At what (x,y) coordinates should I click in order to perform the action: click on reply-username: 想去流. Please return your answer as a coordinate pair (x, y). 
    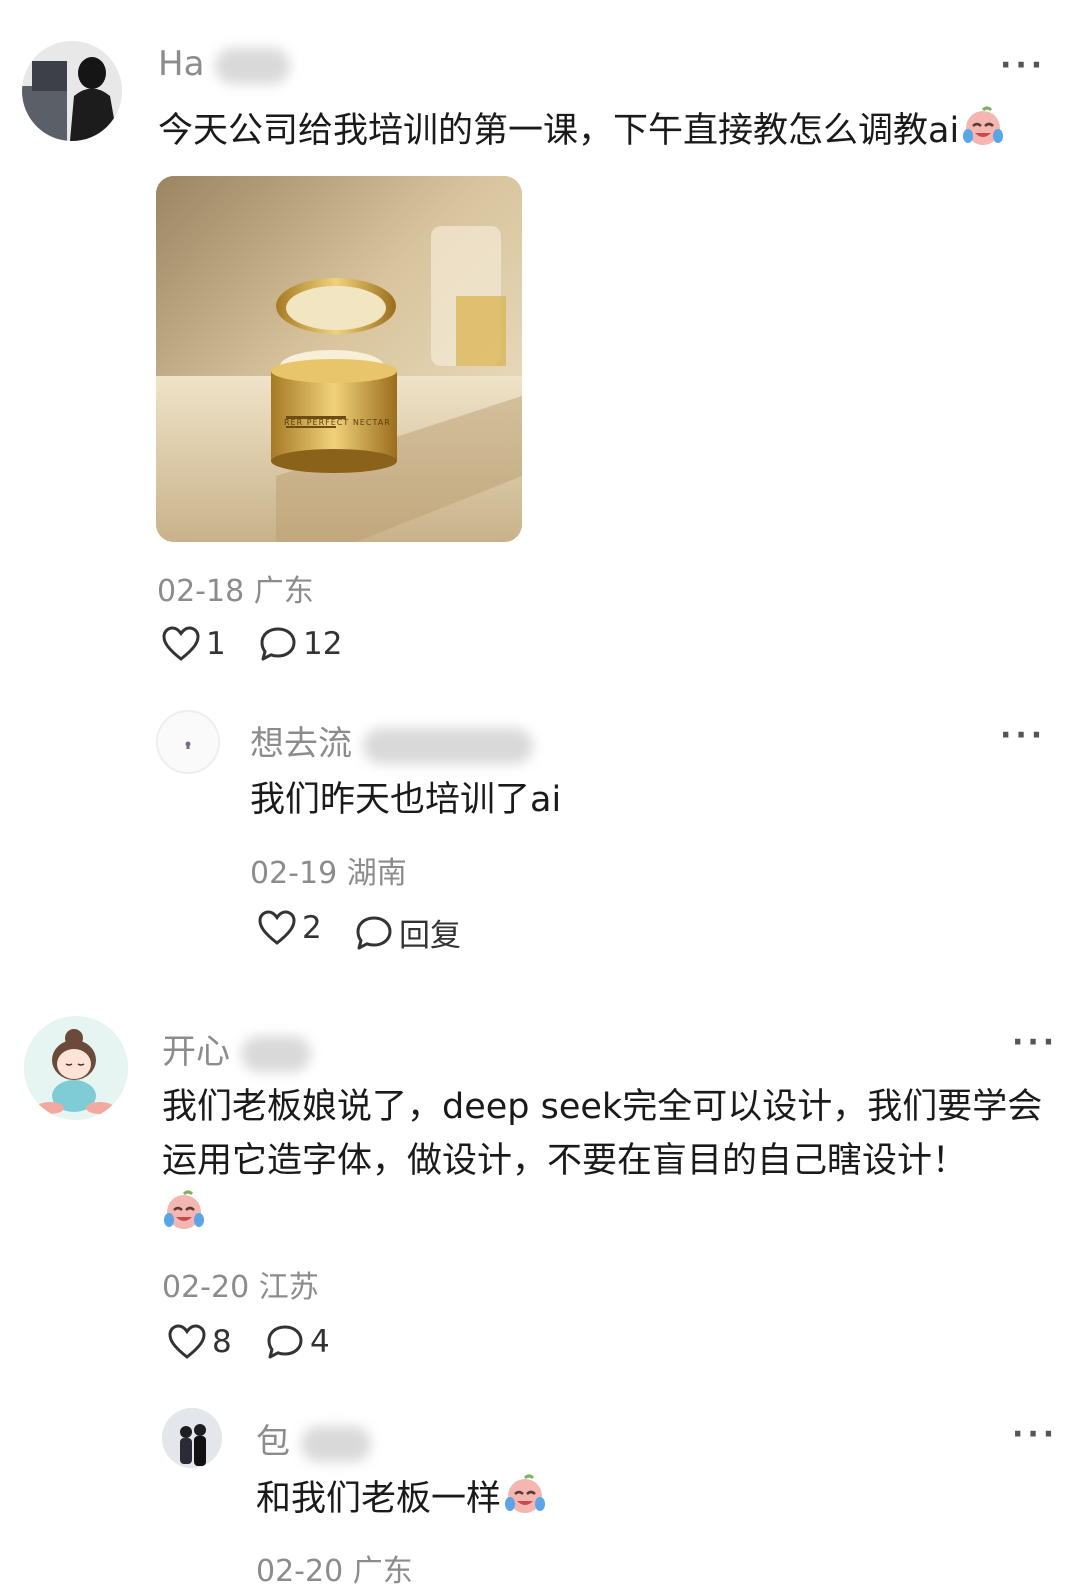
    Looking at the image, I should click on (391, 740).